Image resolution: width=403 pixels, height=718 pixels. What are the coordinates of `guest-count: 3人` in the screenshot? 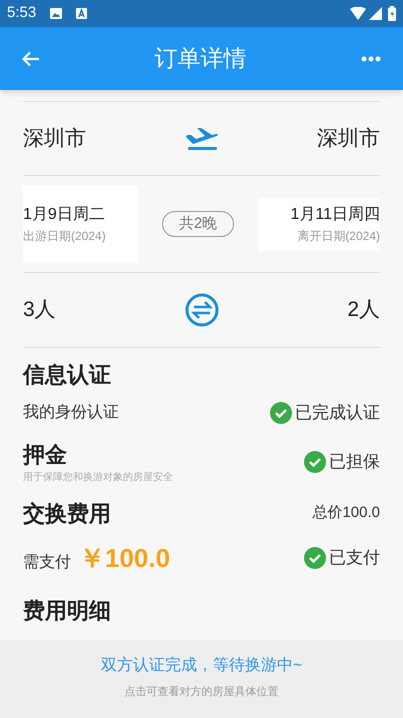 It's located at (39, 310).